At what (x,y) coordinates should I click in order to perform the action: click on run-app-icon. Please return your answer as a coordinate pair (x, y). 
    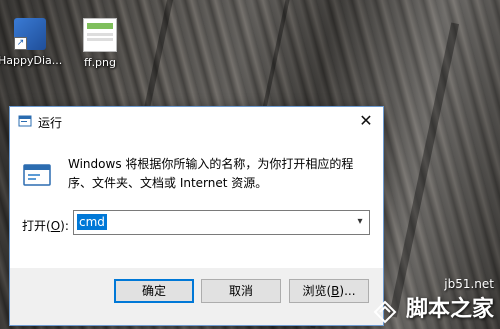
    Looking at the image, I should click on (25, 121).